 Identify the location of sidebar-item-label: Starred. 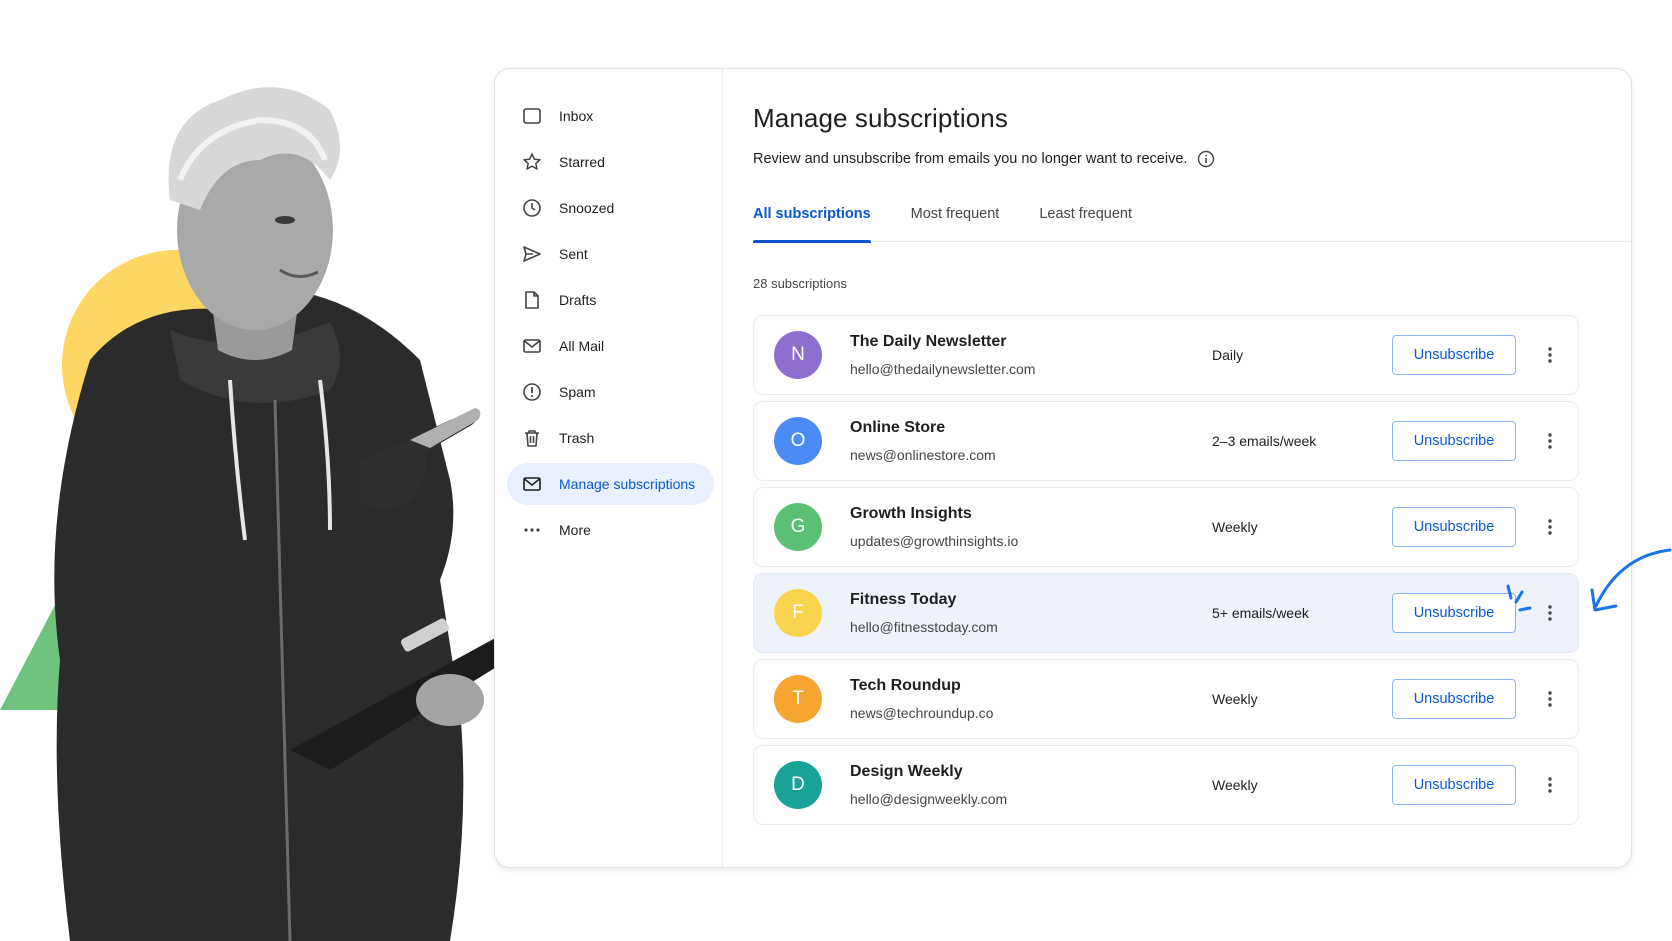
(582, 162).